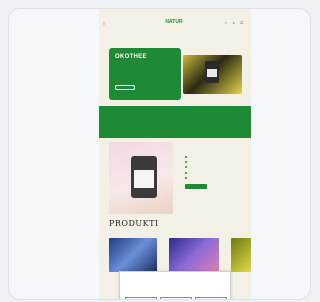 The image size is (320, 302). What do you see at coordinates (175, 122) in the screenshot?
I see `info-band` at bounding box center [175, 122].